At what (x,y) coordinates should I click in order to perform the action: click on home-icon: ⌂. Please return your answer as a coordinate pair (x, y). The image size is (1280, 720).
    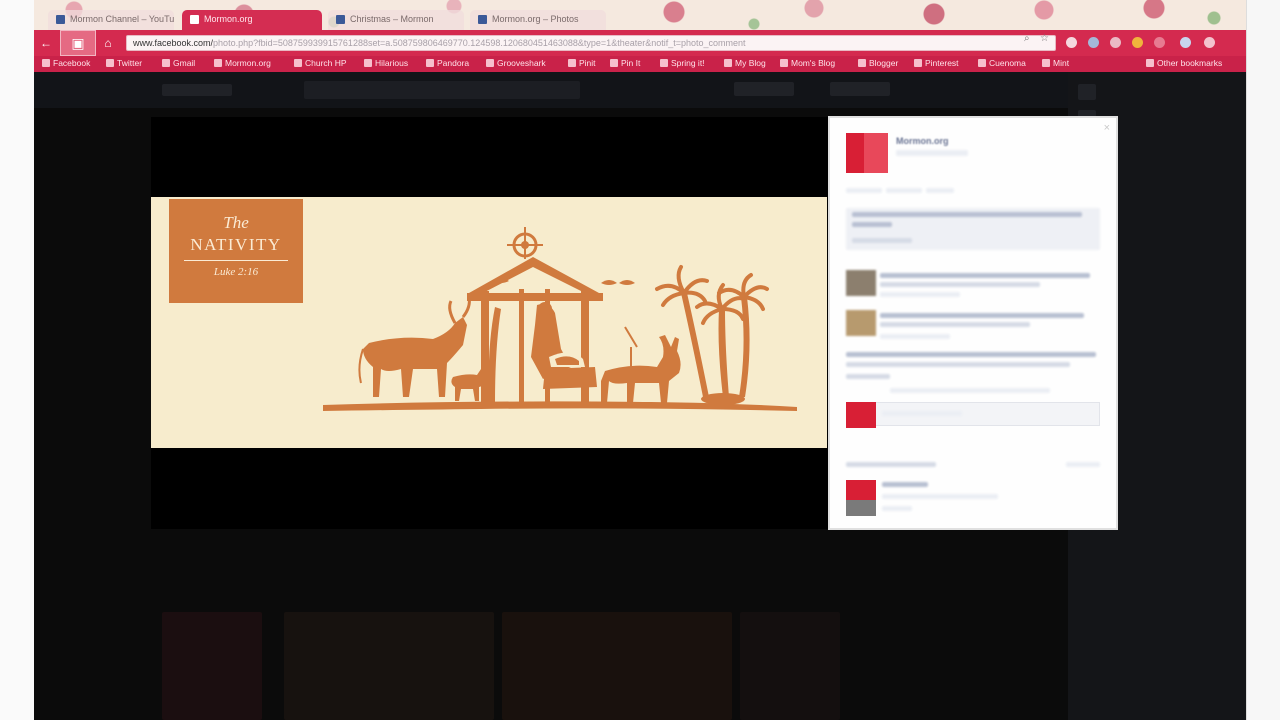
    Looking at the image, I should click on (108, 43).